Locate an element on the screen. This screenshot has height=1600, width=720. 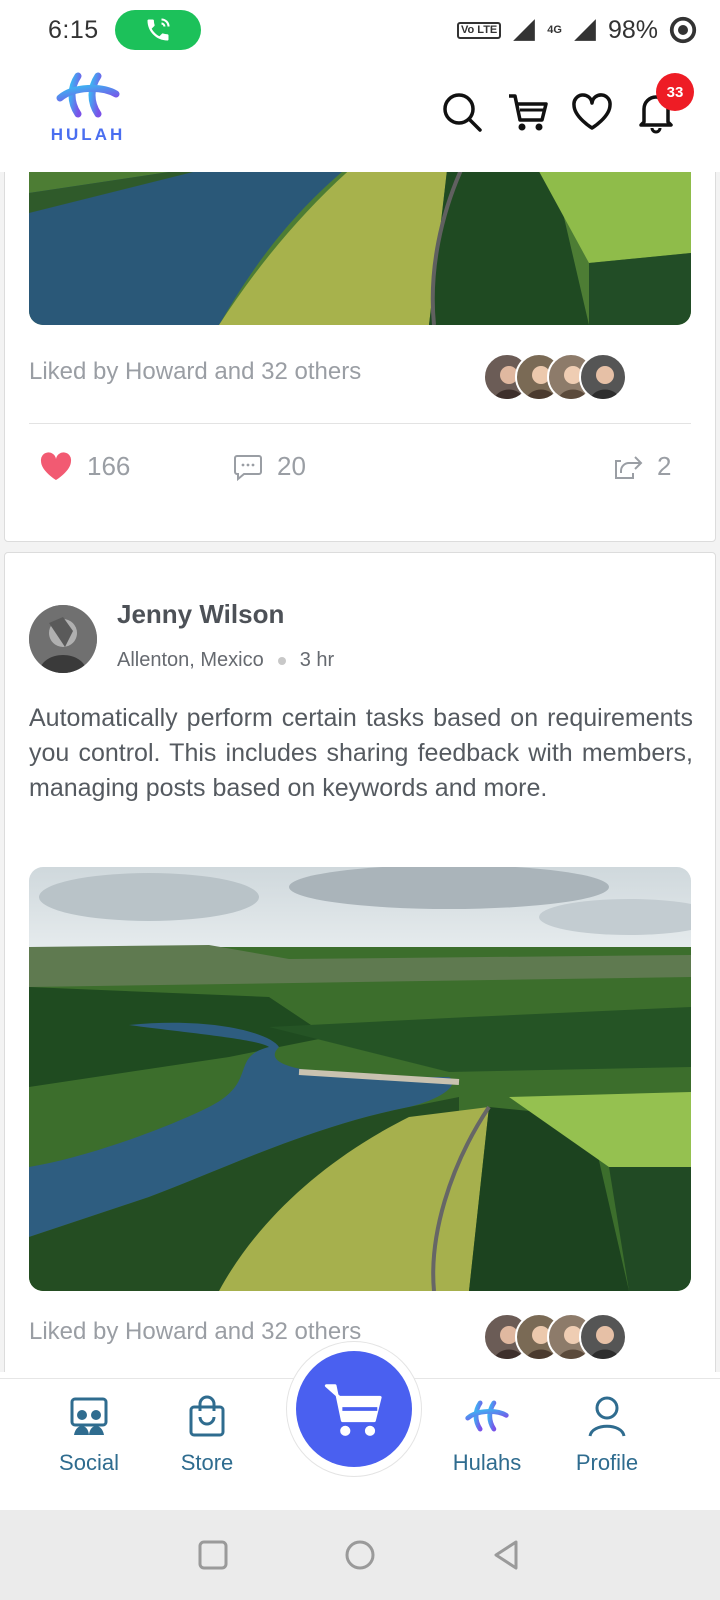
phone-call-icon is located at coordinates (158, 29).